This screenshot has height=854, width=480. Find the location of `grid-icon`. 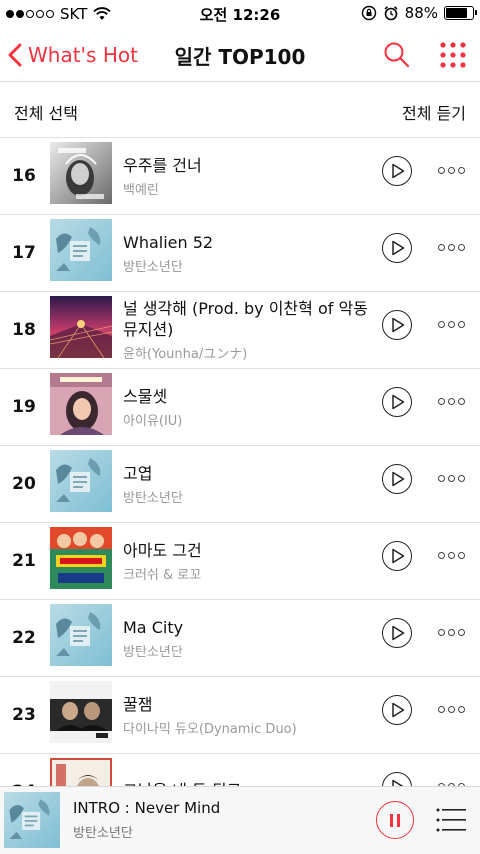

grid-icon is located at coordinates (453, 55).